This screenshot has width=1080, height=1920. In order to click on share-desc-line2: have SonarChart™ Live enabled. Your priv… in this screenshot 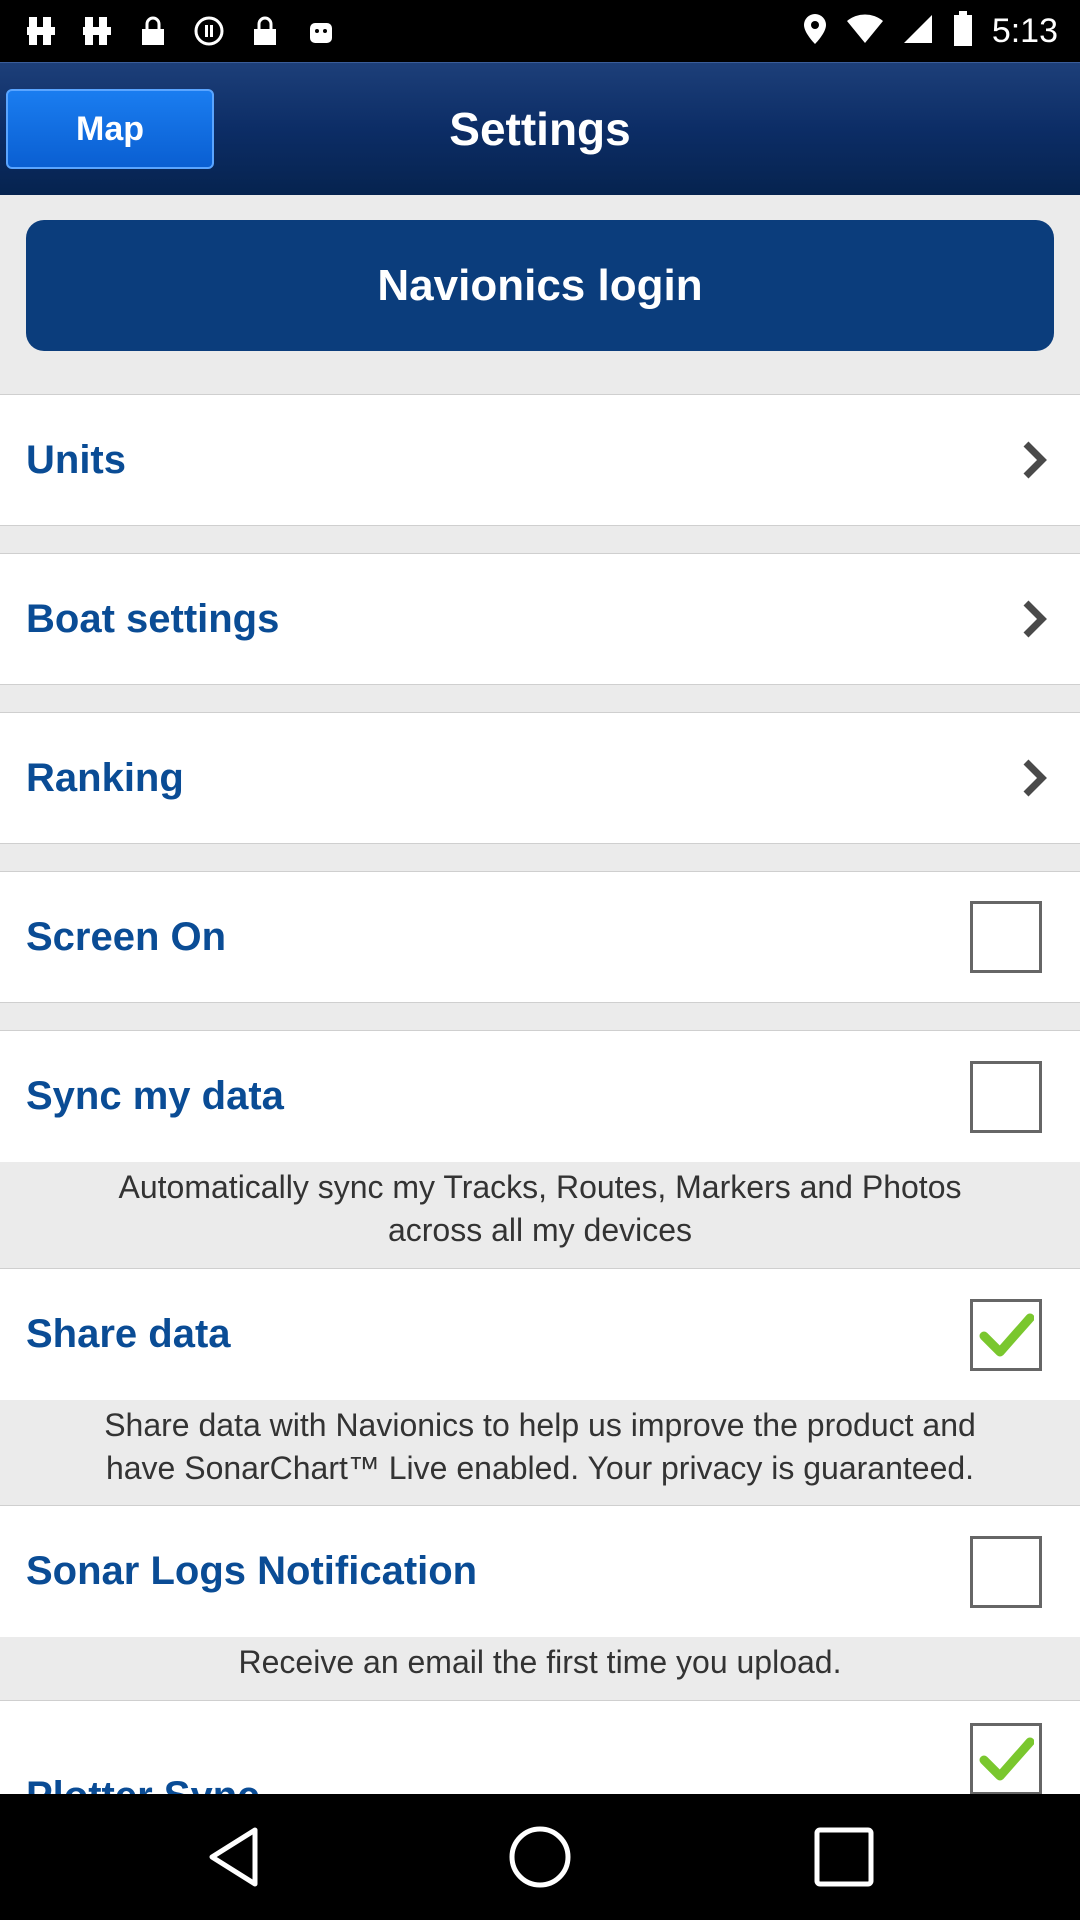, I will do `click(540, 1468)`.